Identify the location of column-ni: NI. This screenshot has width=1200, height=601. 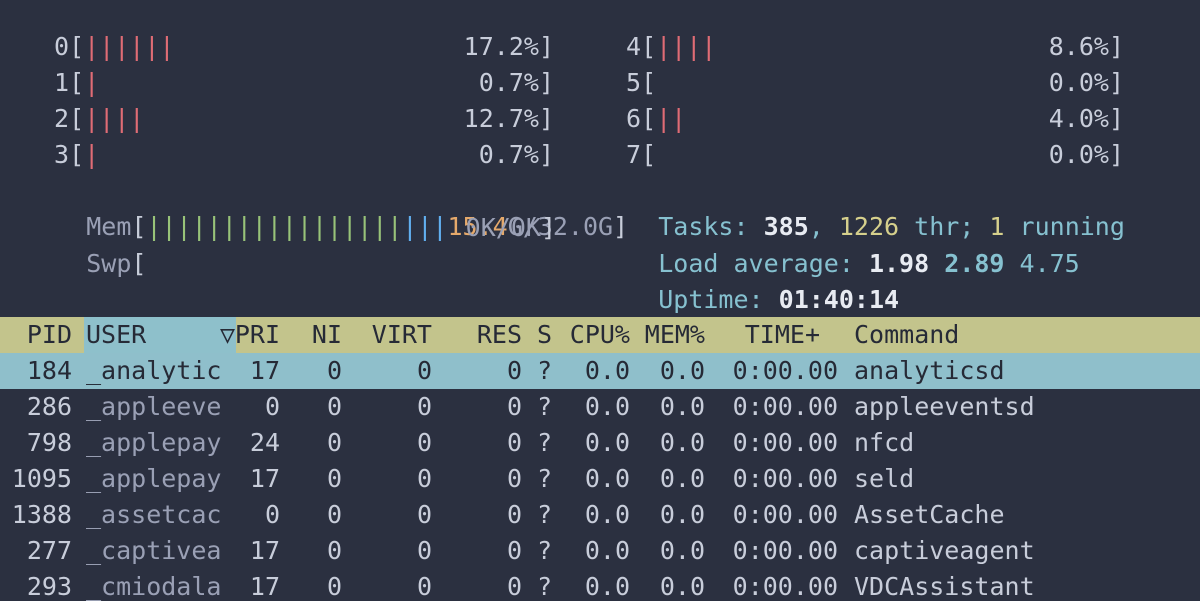
(316, 335).